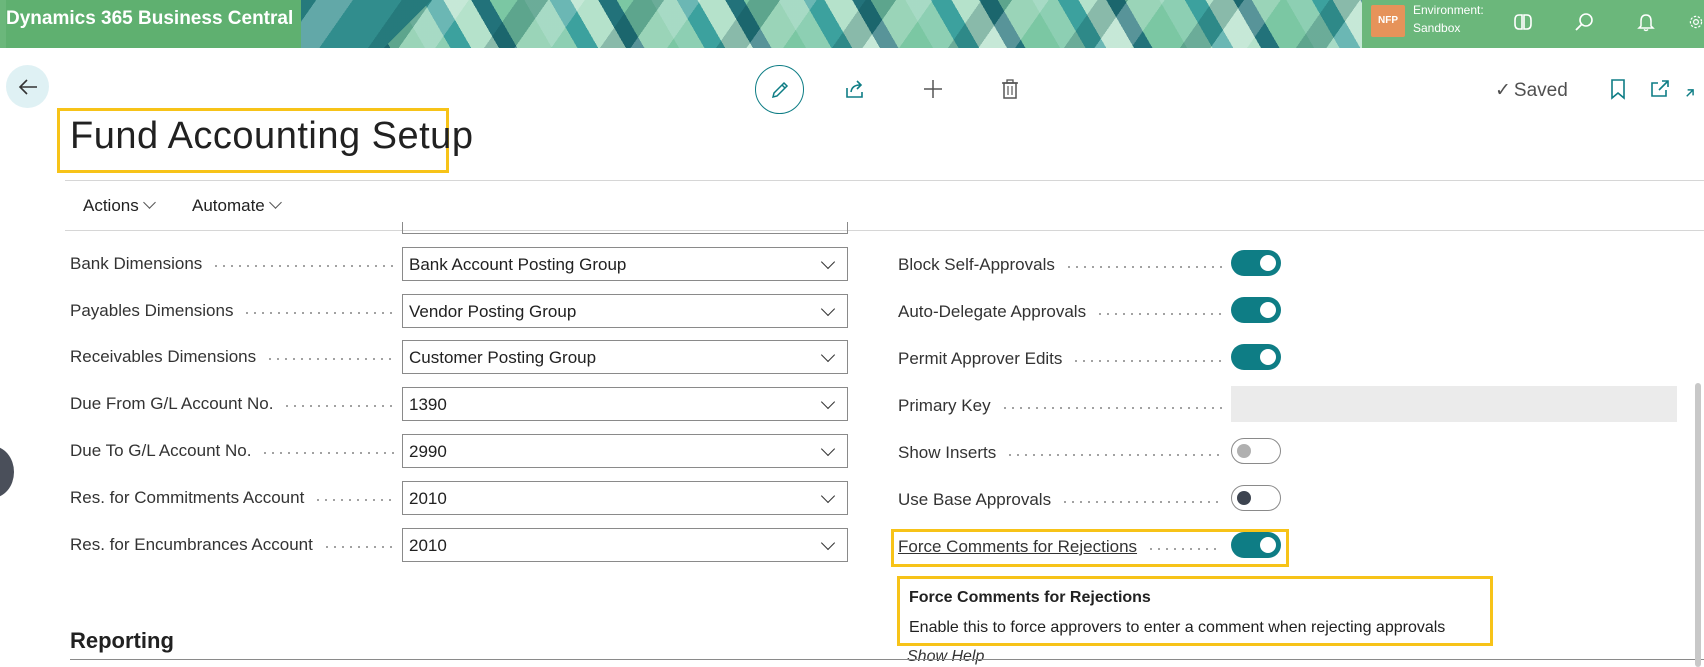 The width and height of the screenshot is (1704, 667). Describe the element at coordinates (1696, 22) in the screenshot. I see `settings-icon` at that location.